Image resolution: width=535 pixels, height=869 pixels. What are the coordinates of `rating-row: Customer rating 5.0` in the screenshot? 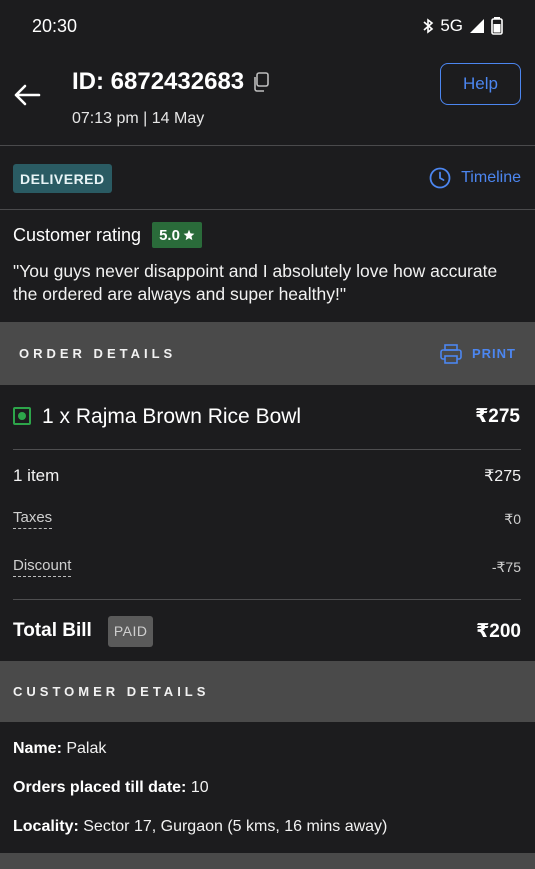 It's located at (107, 235).